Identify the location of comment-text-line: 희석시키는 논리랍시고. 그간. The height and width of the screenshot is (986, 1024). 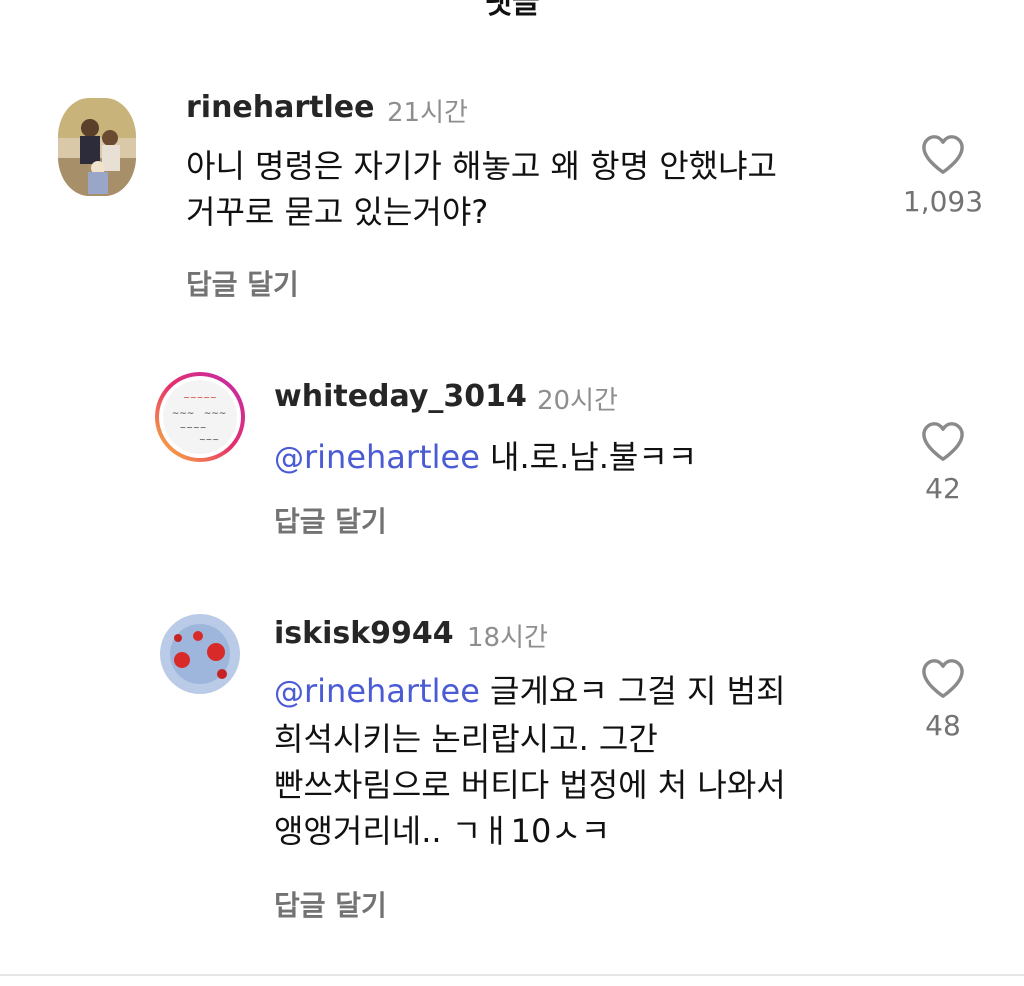
(466, 739).